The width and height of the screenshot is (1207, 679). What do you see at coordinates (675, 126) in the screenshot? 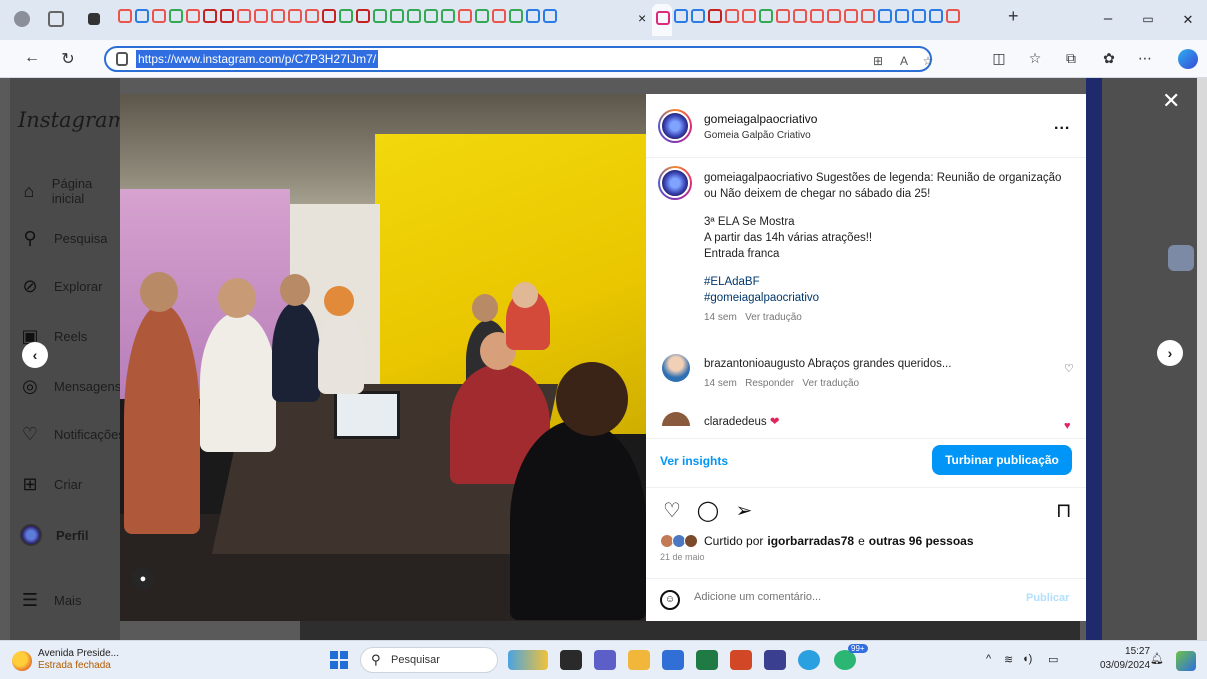
I see `post-author-avatar` at bounding box center [675, 126].